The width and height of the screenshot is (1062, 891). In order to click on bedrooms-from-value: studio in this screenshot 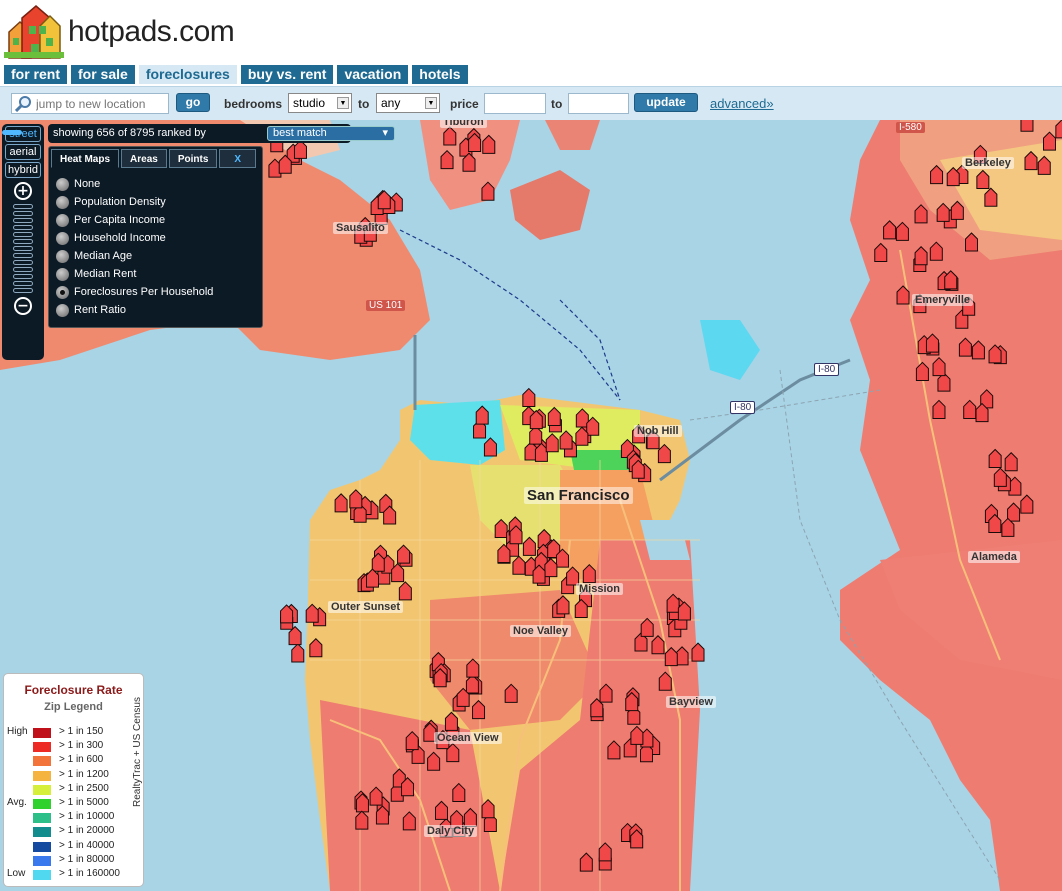, I will do `click(309, 103)`.